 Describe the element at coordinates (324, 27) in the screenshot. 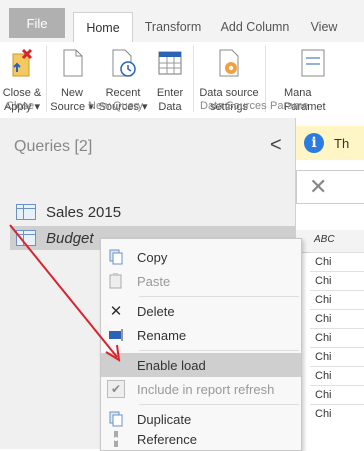

I see `tab-view: View` at that location.